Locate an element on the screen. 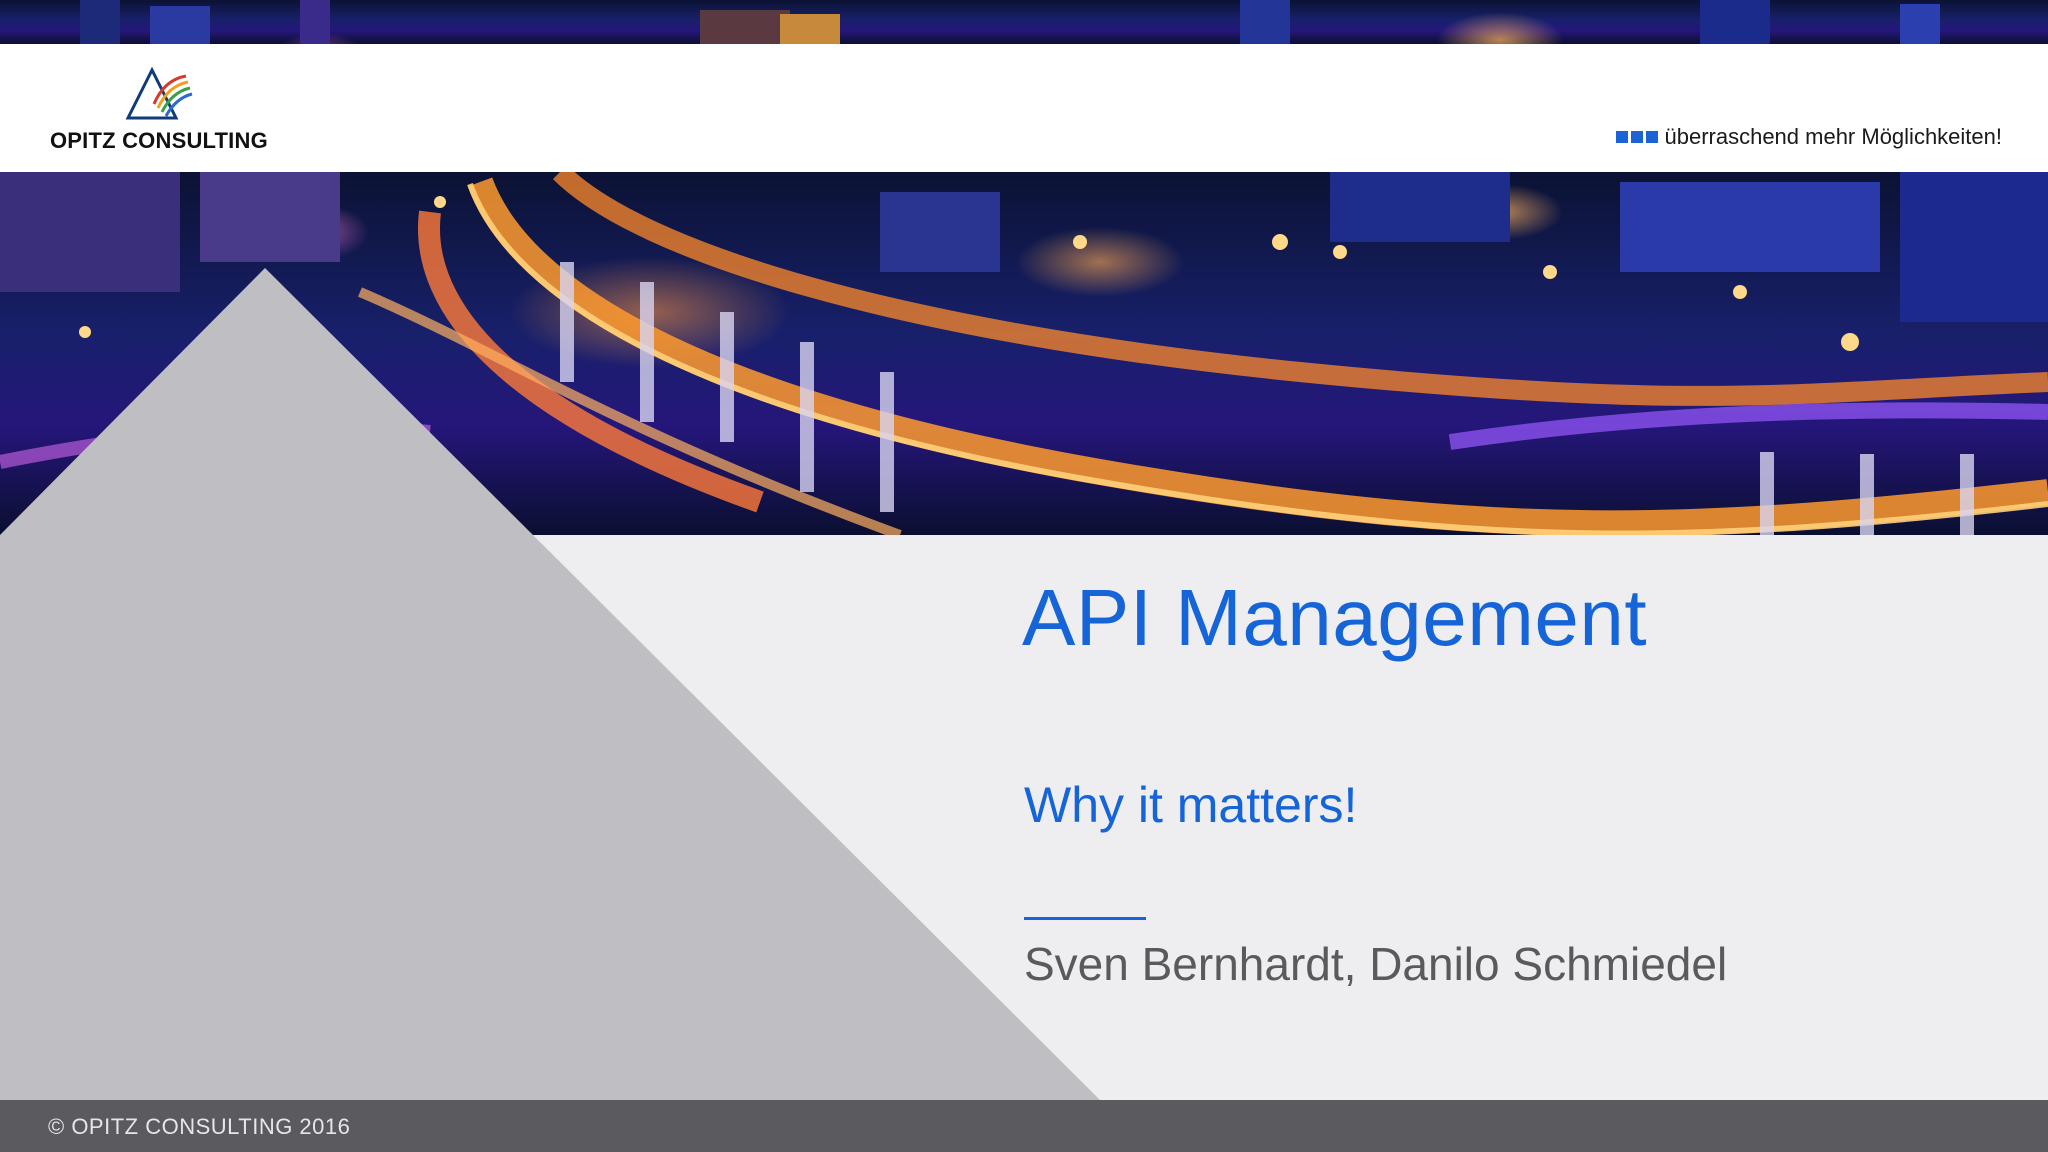 Image resolution: width=2048 pixels, height=1152 pixels. tagline: überraschend mehr Möglichkeiten! is located at coordinates (1809, 137).